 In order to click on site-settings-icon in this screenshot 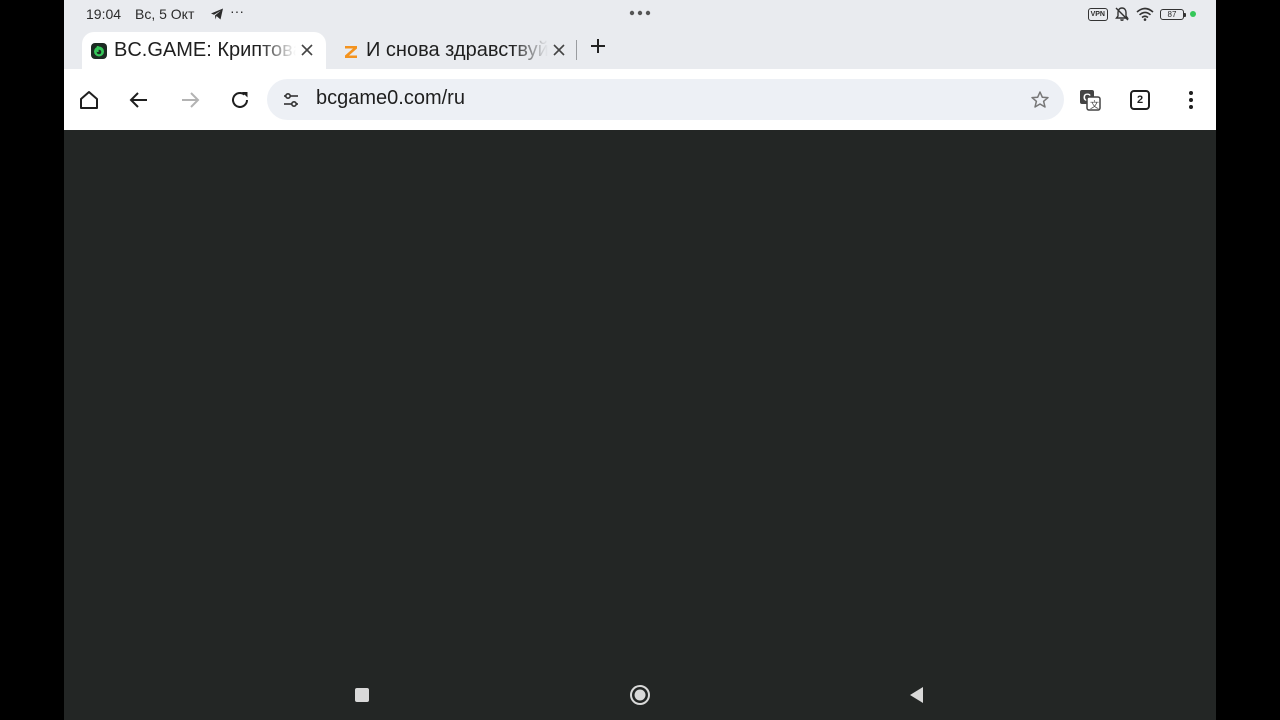, I will do `click(291, 100)`.